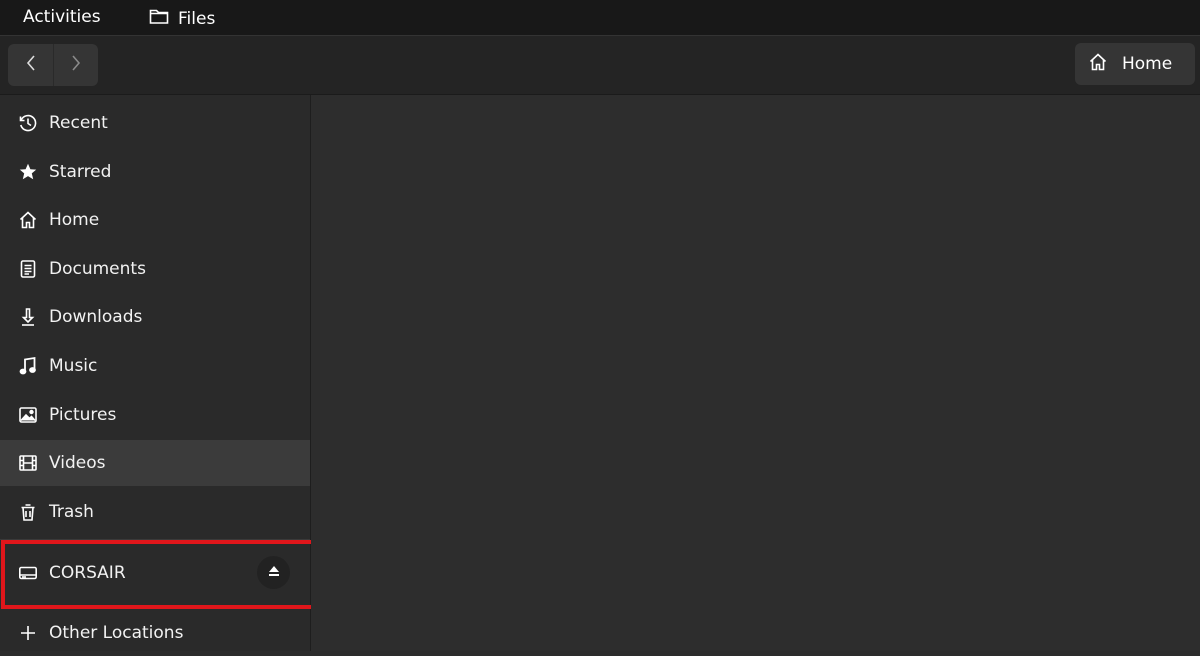 The height and width of the screenshot is (656, 1200). Describe the element at coordinates (28, 633) in the screenshot. I see `plus-icon` at that location.